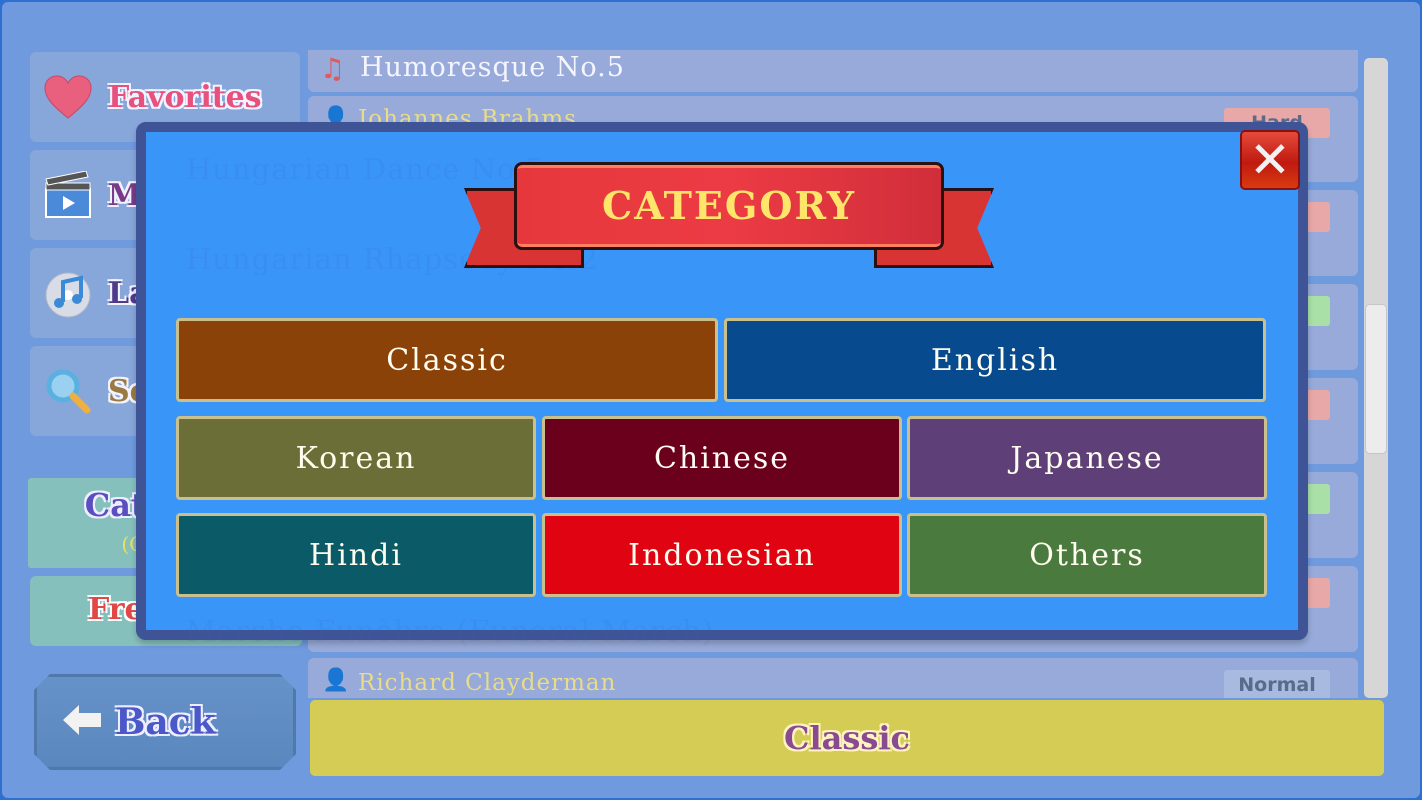 This screenshot has width=1422, height=800. I want to click on sidebar-label: Favorites, so click(185, 97).